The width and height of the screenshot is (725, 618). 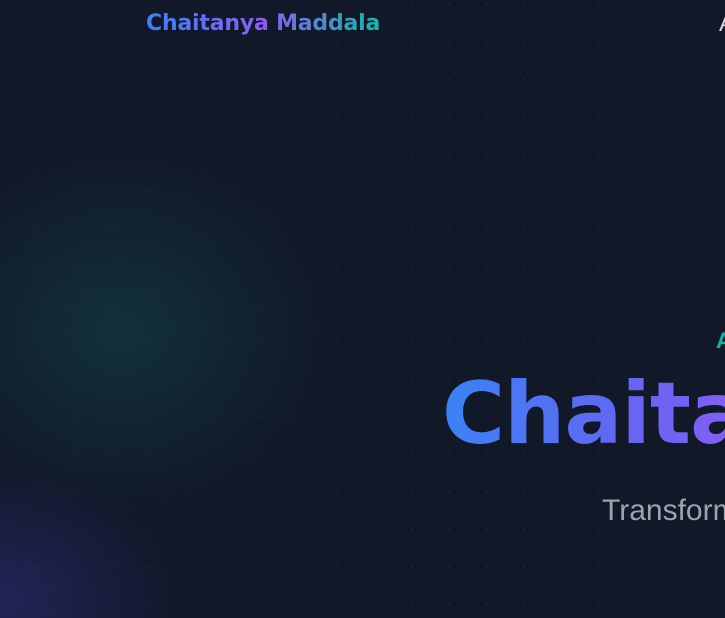 What do you see at coordinates (722, 24) in the screenshot?
I see `nav-link-first: A` at bounding box center [722, 24].